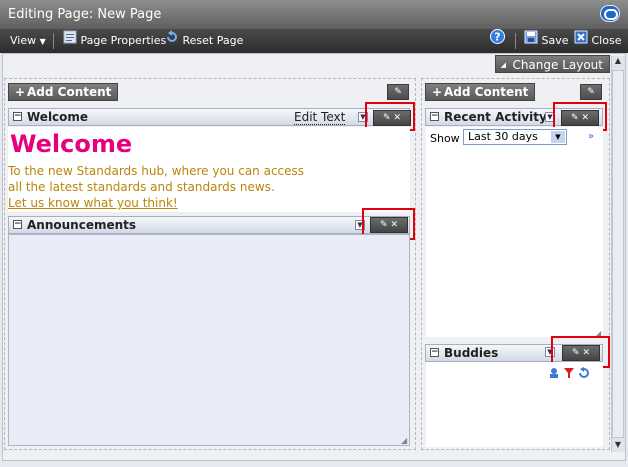 This screenshot has width=628, height=467. Describe the element at coordinates (480, 92) in the screenshot. I see `right-add-content-button: Add Content` at that location.